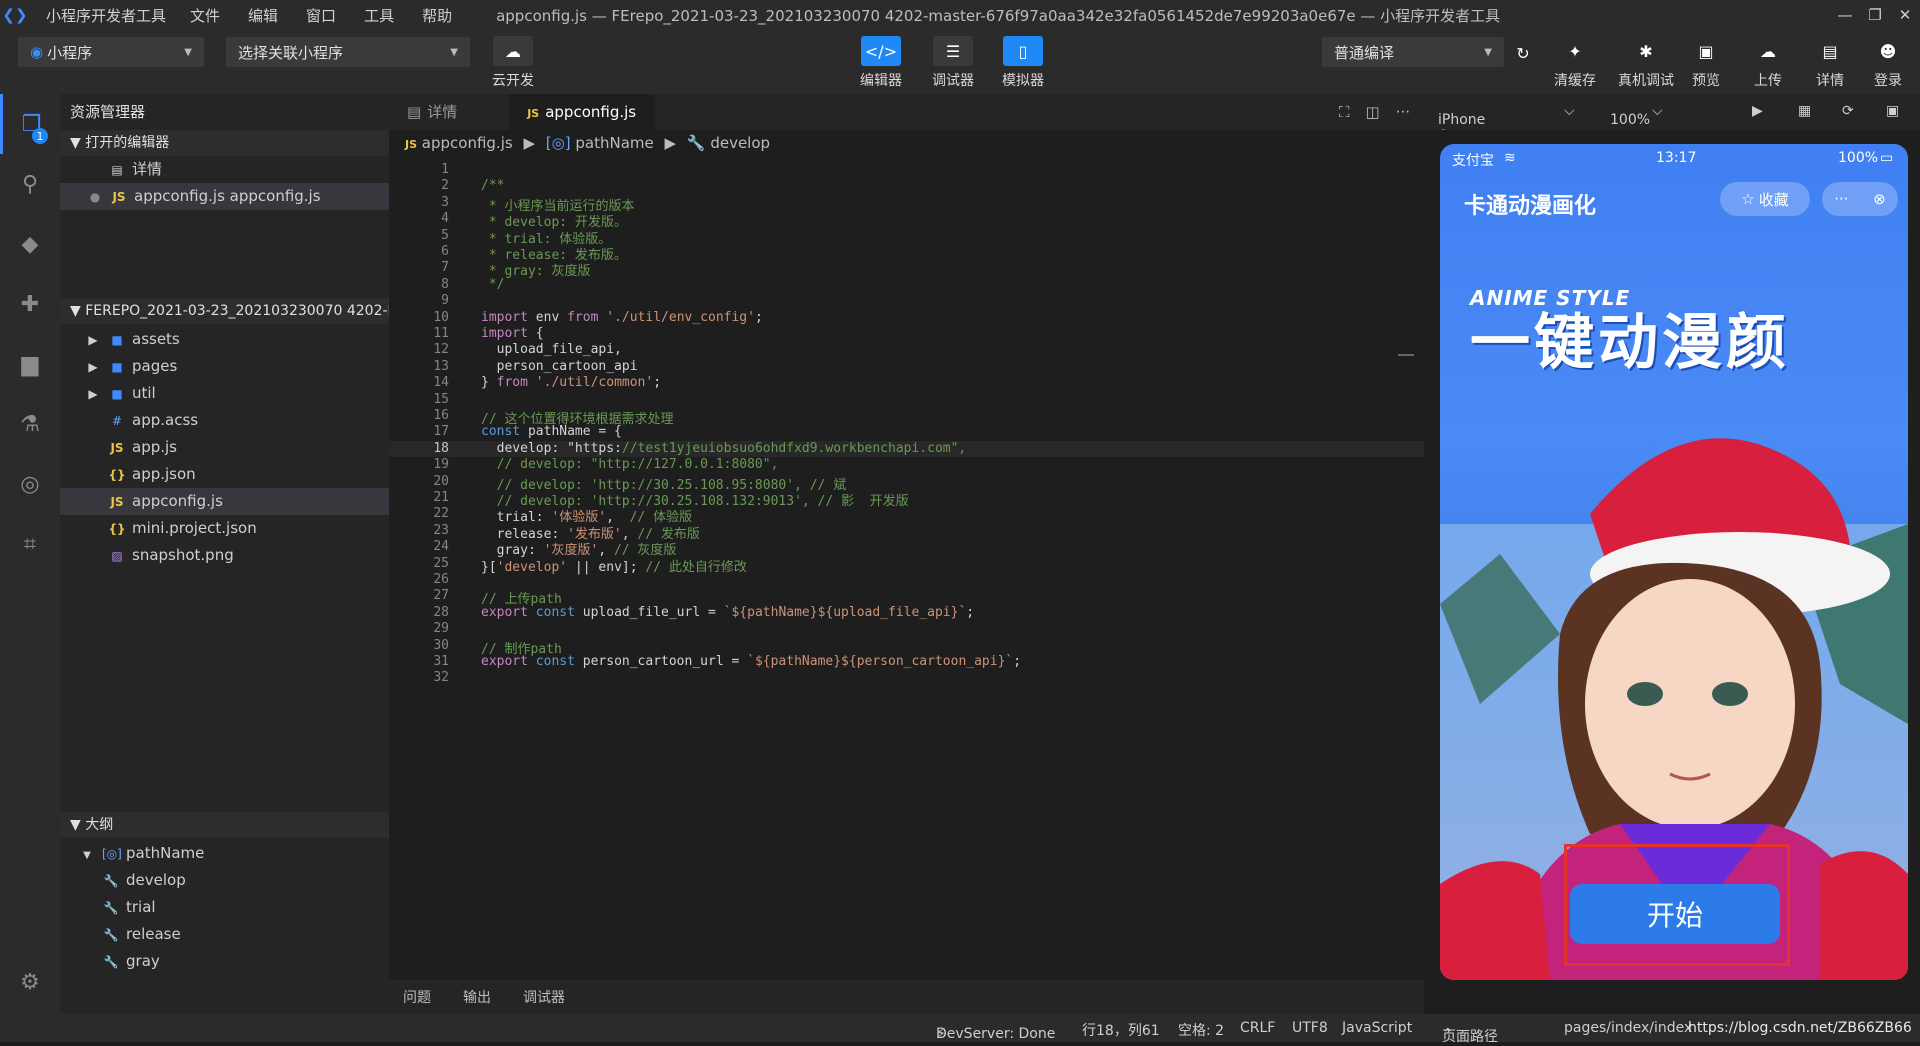 This screenshot has height=1046, width=1920. Describe the element at coordinates (906, 629) in the screenshot. I see `code-line: 29` at that location.